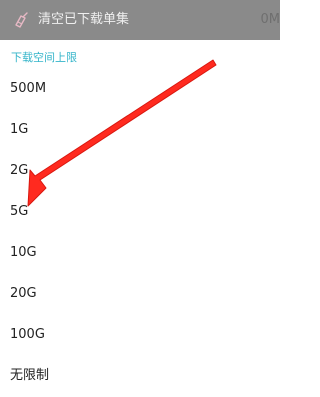 This screenshot has width=320, height=397. What do you see at coordinates (140, 130) in the screenshot?
I see `option-1g: 1G` at bounding box center [140, 130].